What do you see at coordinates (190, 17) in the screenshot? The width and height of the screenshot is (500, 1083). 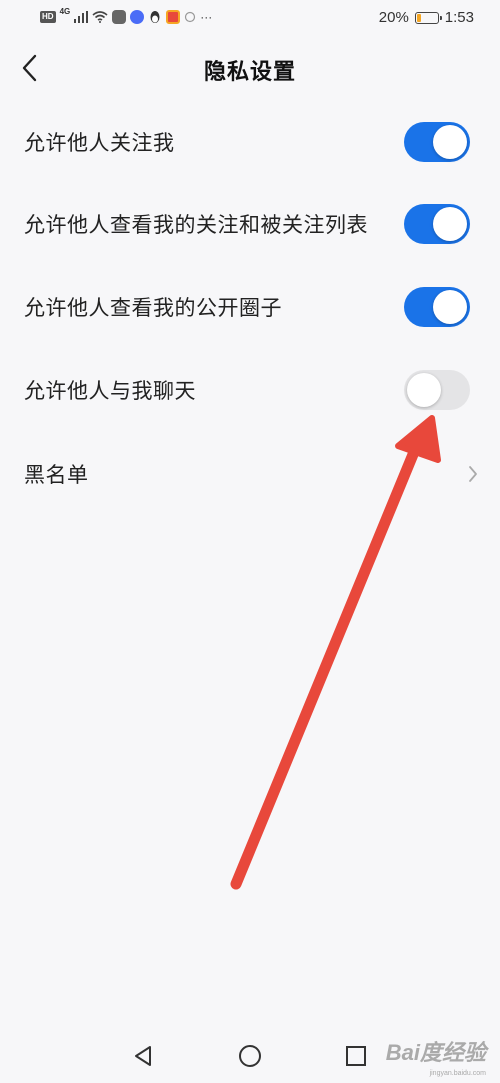 I see `circle-status-icon` at bounding box center [190, 17].